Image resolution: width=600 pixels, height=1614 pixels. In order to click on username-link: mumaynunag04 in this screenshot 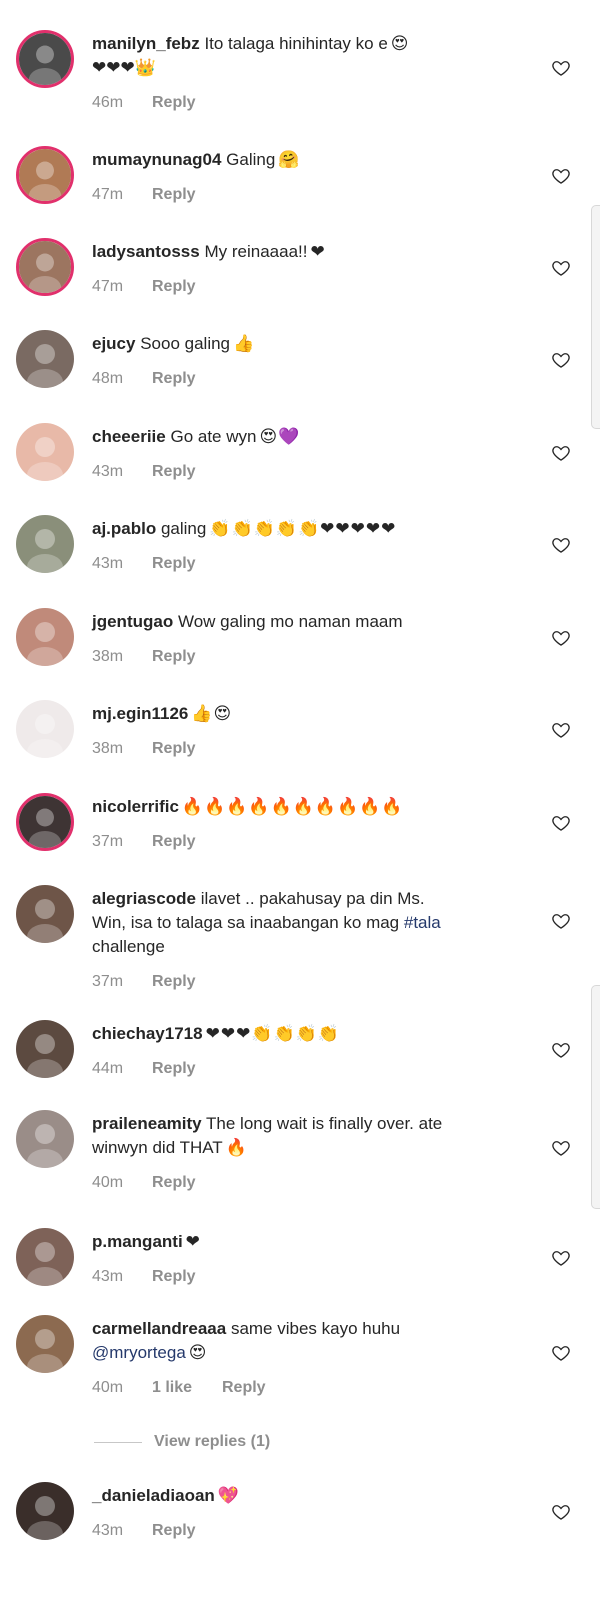, I will do `click(156, 159)`.